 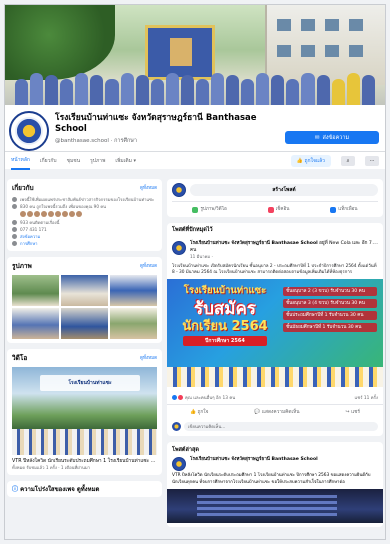 I want to click on like-icon, so click(x=14, y=206).